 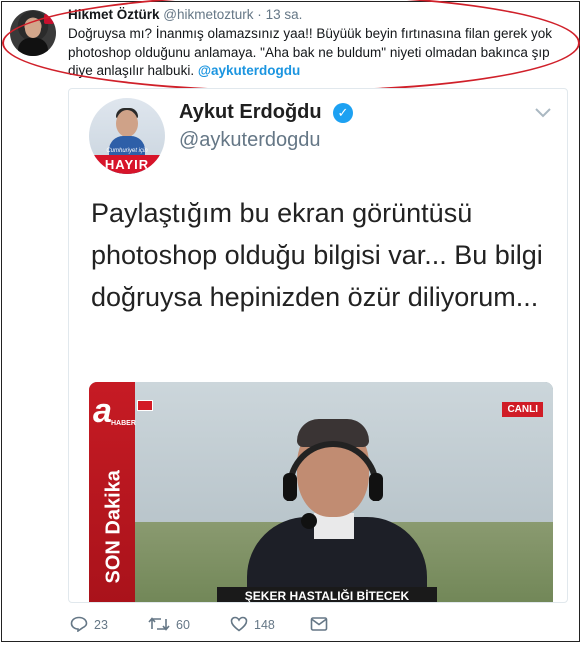 I want to click on reply-icon, so click(x=79, y=624).